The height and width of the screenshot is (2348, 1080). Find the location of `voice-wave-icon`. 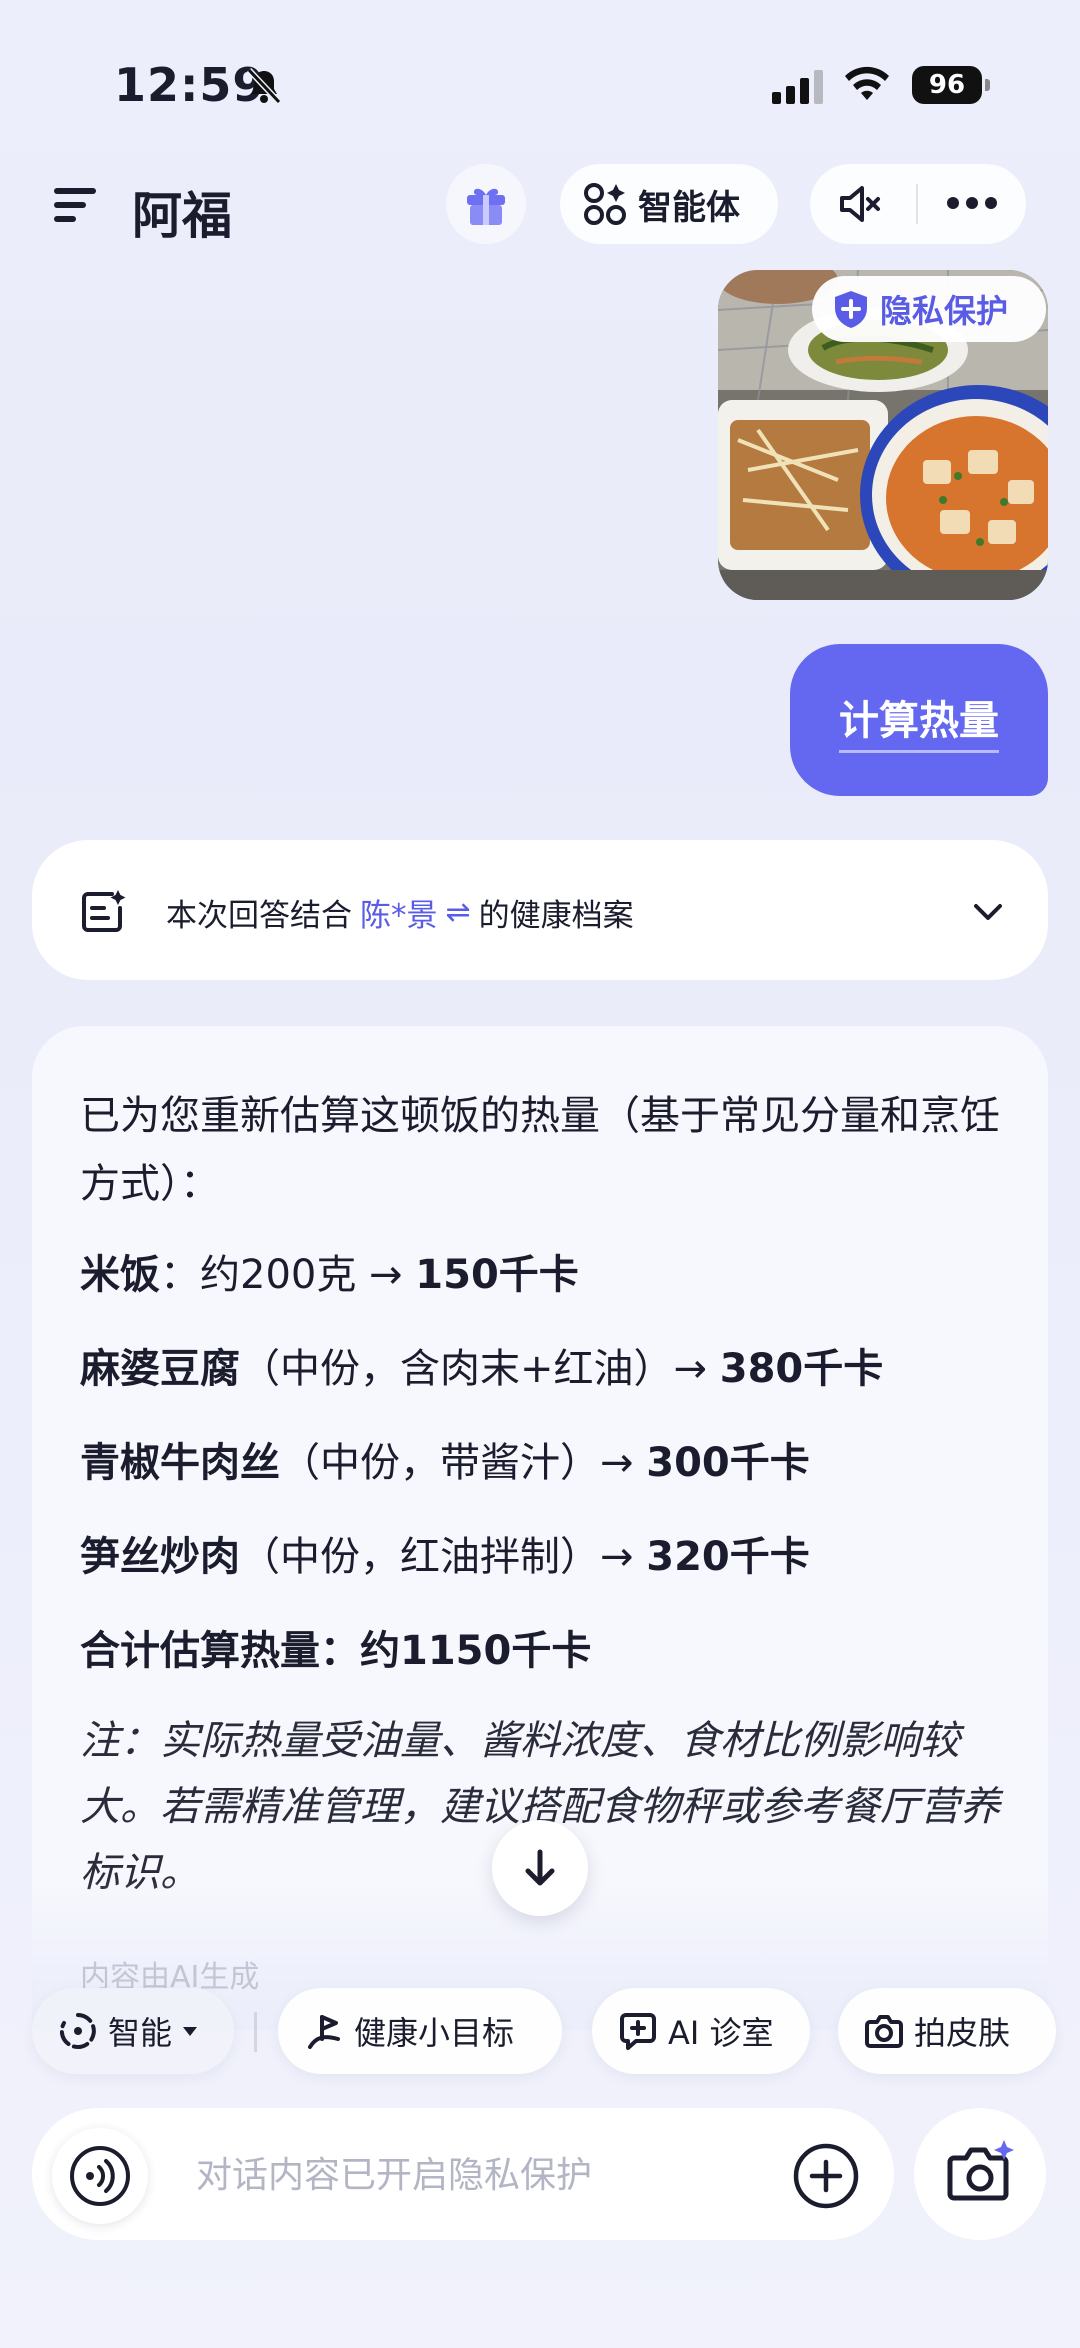

voice-wave-icon is located at coordinates (100, 2176).